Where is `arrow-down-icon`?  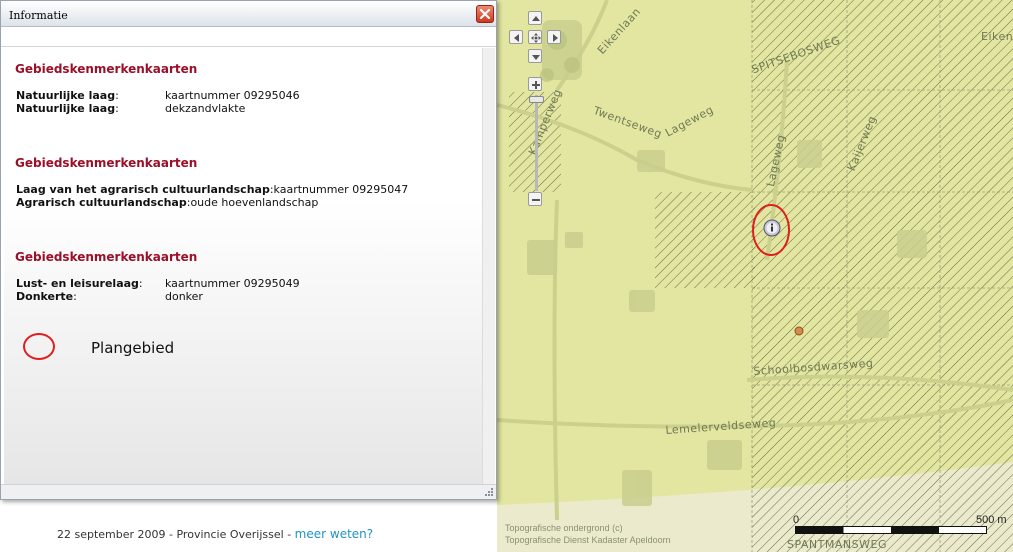 arrow-down-icon is located at coordinates (536, 57).